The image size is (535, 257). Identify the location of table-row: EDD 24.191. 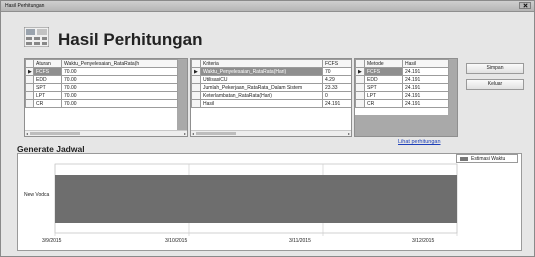
(402, 79).